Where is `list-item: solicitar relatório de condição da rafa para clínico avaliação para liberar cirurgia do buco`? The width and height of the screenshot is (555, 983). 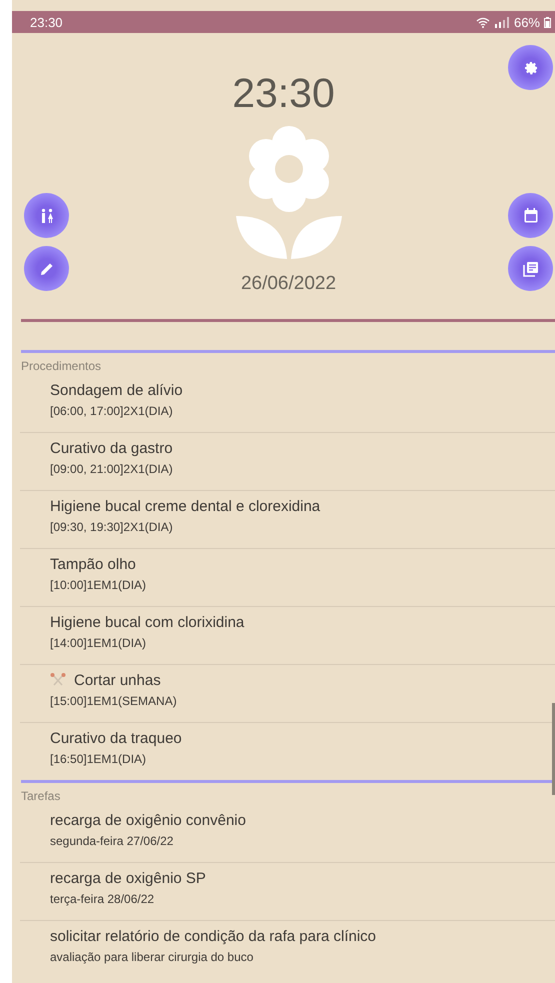 list-item: solicitar relatório de condição da rafa para clínico avaliação para liberar cirurgia do buco is located at coordinates (287, 949).